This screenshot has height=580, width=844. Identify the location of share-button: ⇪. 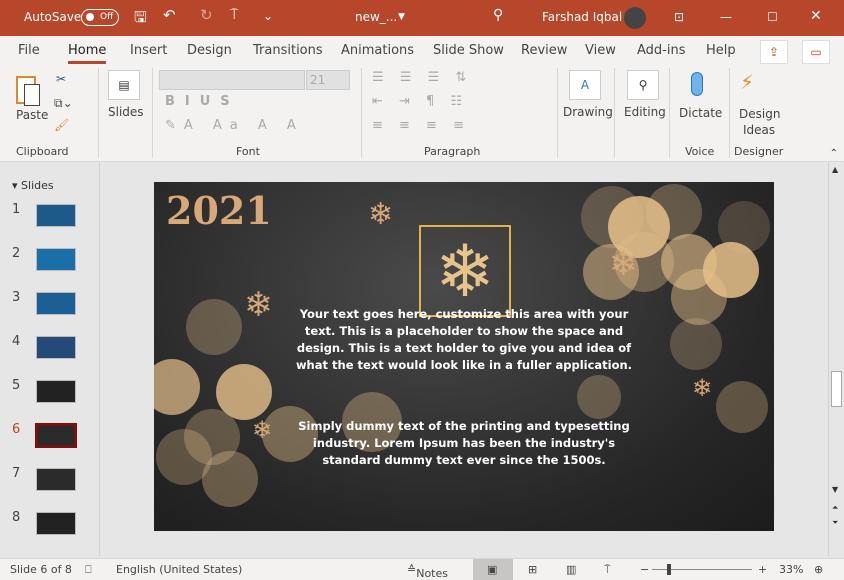
(774, 52).